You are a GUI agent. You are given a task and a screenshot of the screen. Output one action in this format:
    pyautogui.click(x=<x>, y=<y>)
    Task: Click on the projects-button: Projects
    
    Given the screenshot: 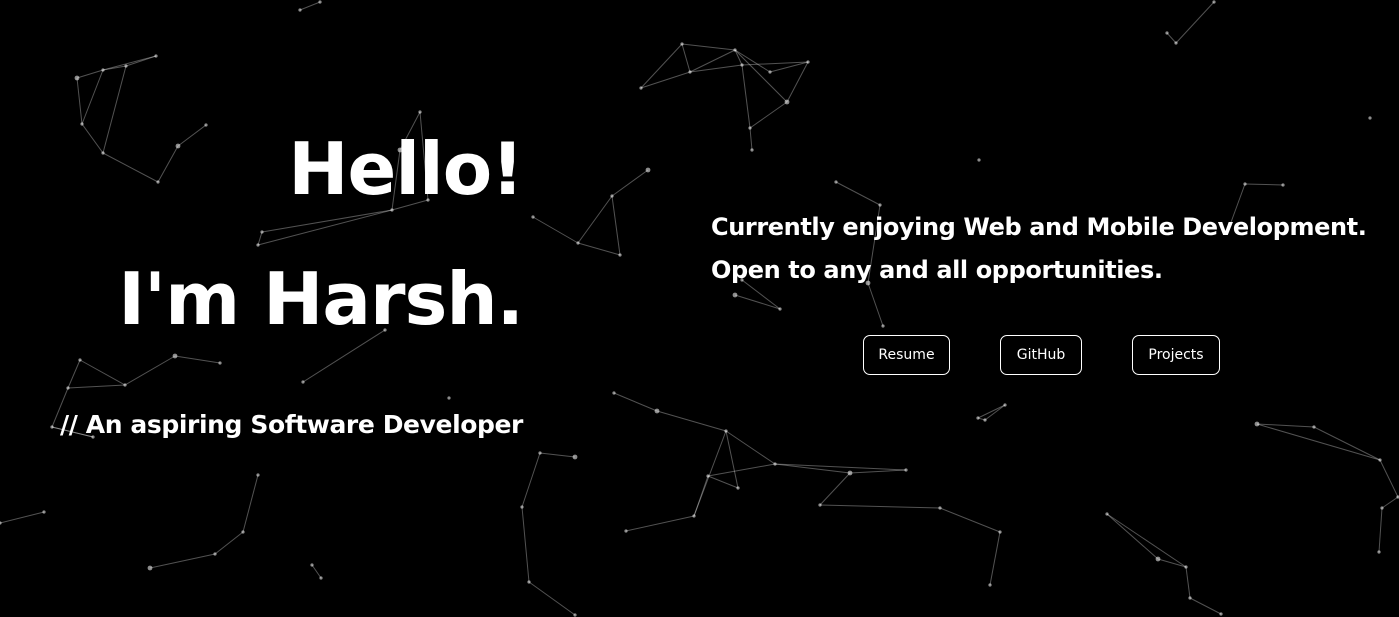 What is the action you would take?
    pyautogui.click(x=1176, y=355)
    